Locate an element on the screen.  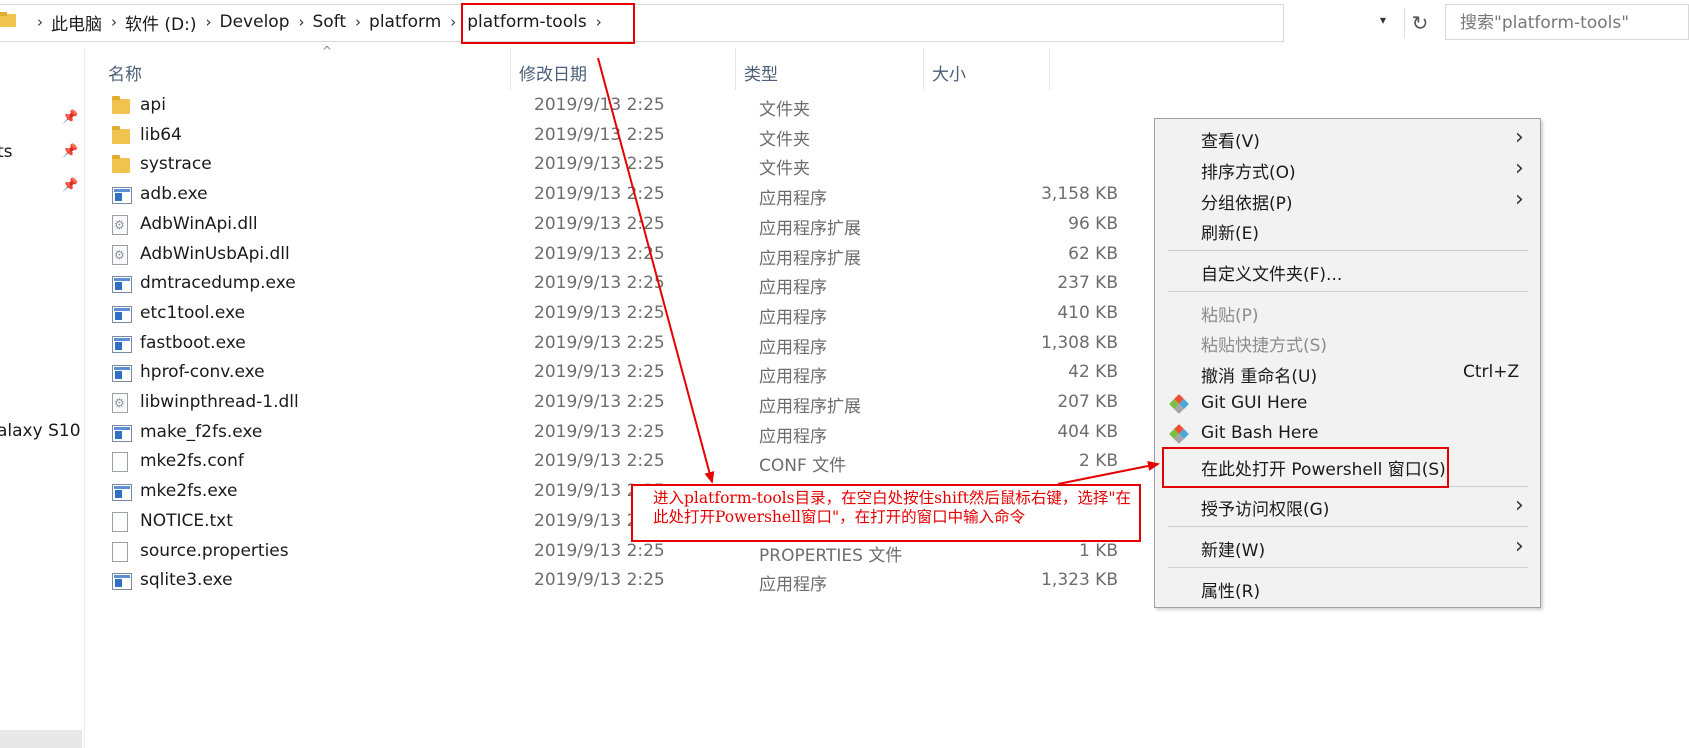
file-row: fastboot.exe 2019/9/13 2:25 应用程序 1,308 KB is located at coordinates (615, 344).